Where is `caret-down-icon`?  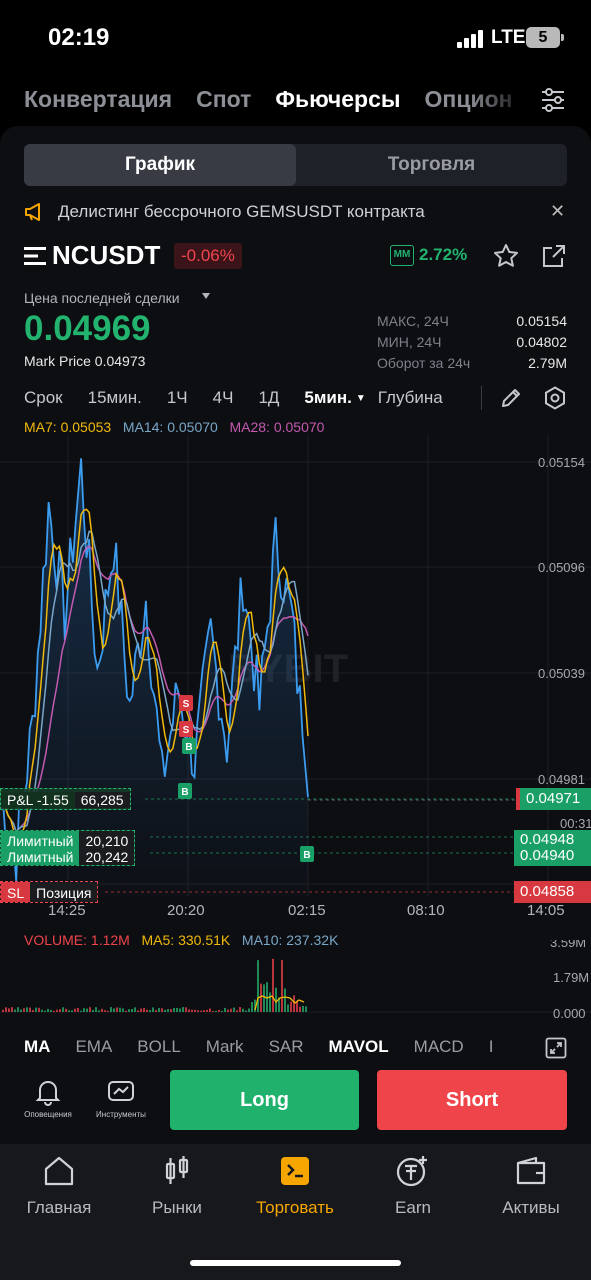
caret-down-icon is located at coordinates (206, 296).